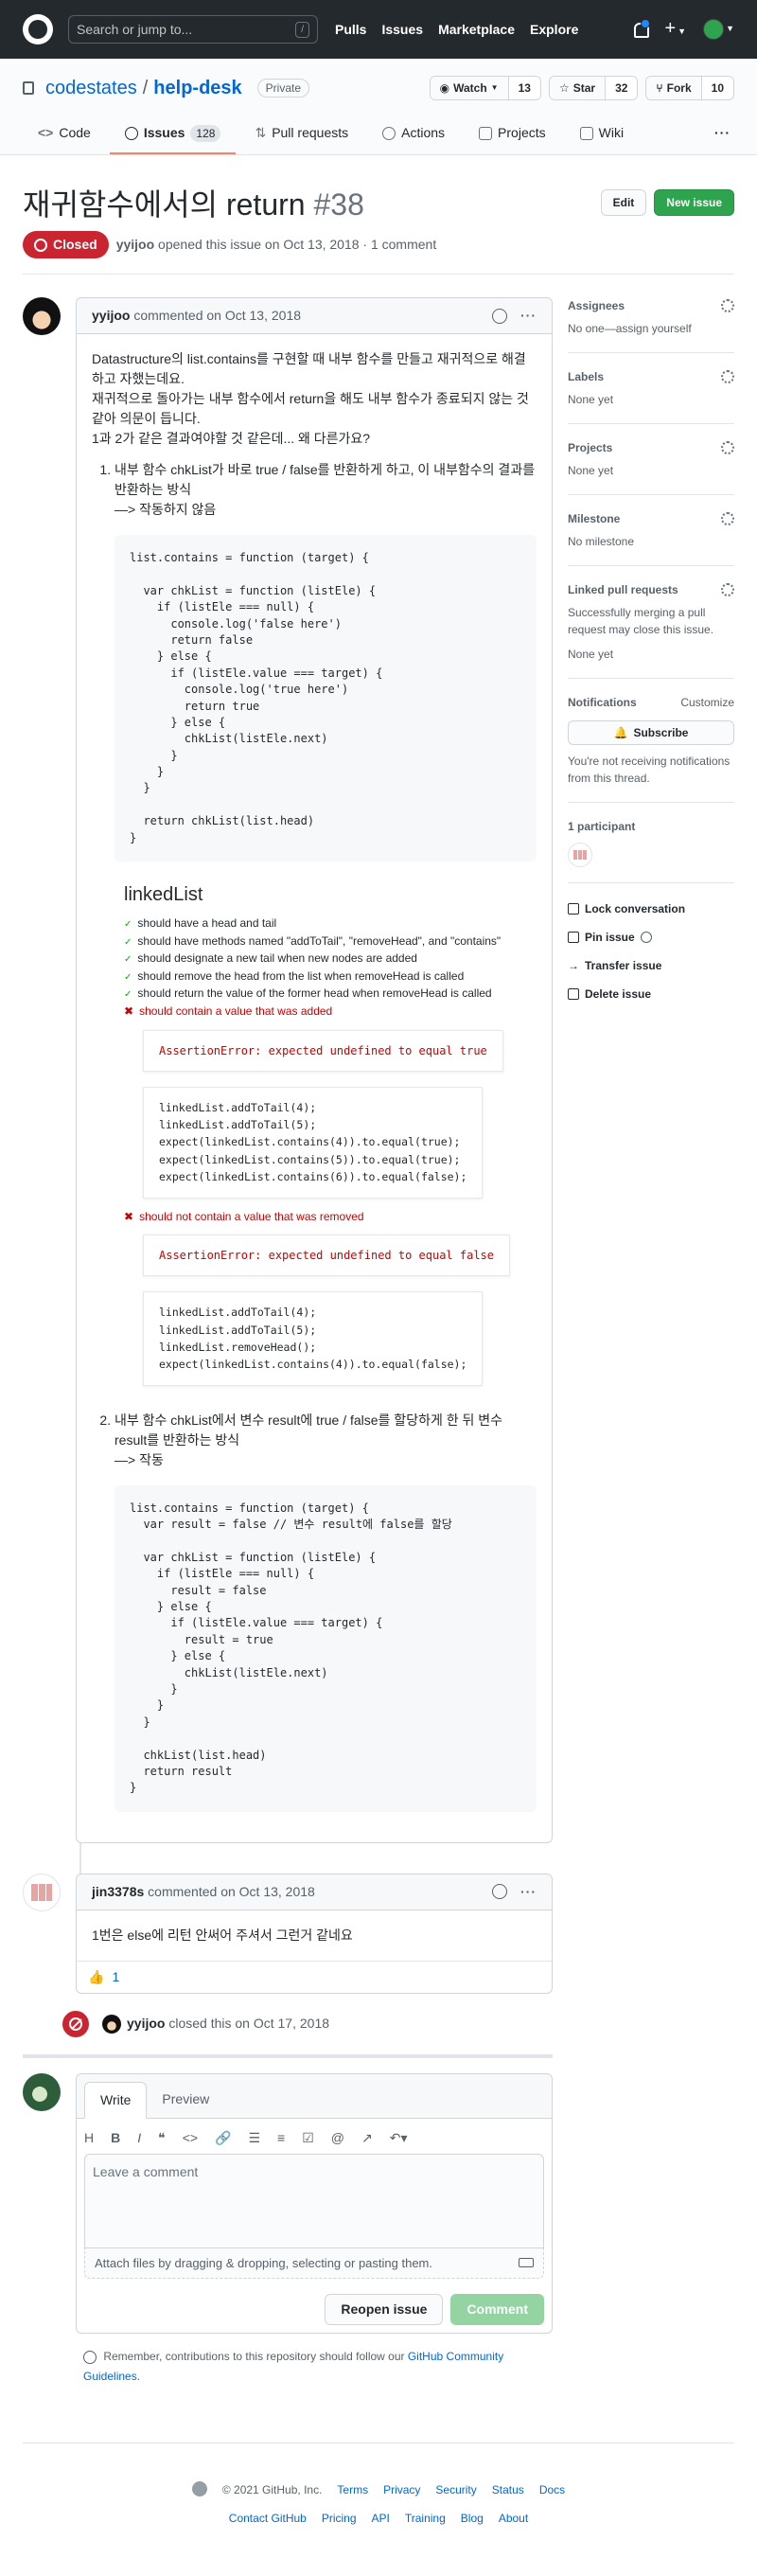  Describe the element at coordinates (331, 1012) in the screenshot. I see `test-fail: ✖ should contain a value that was added` at that location.